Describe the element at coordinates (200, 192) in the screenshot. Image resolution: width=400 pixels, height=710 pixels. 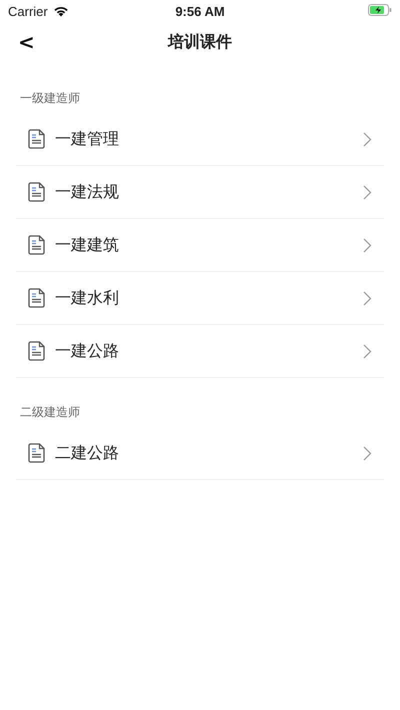
I see `course-list-item: 一建法规` at that location.